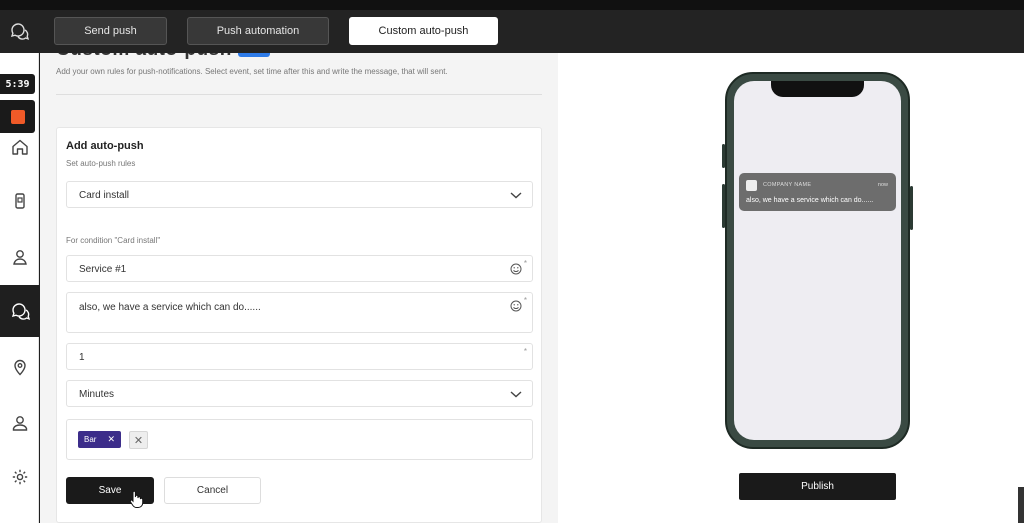 This screenshot has width=1024, height=523. What do you see at coordinates (882, 185) in the screenshot?
I see `notification-time: now` at bounding box center [882, 185].